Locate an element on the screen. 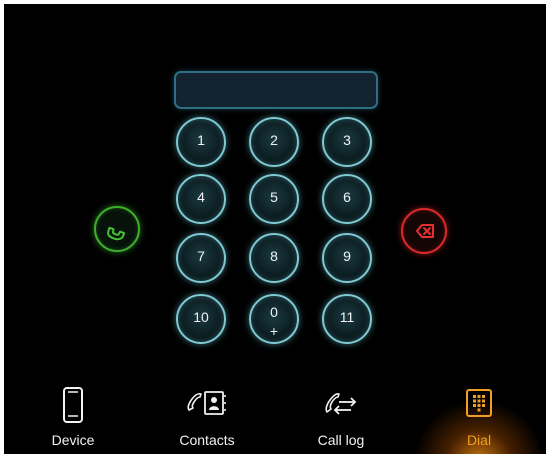 Image resolution: width=550 pixels, height=466 pixels. key-digit: 11 is located at coordinates (347, 317).